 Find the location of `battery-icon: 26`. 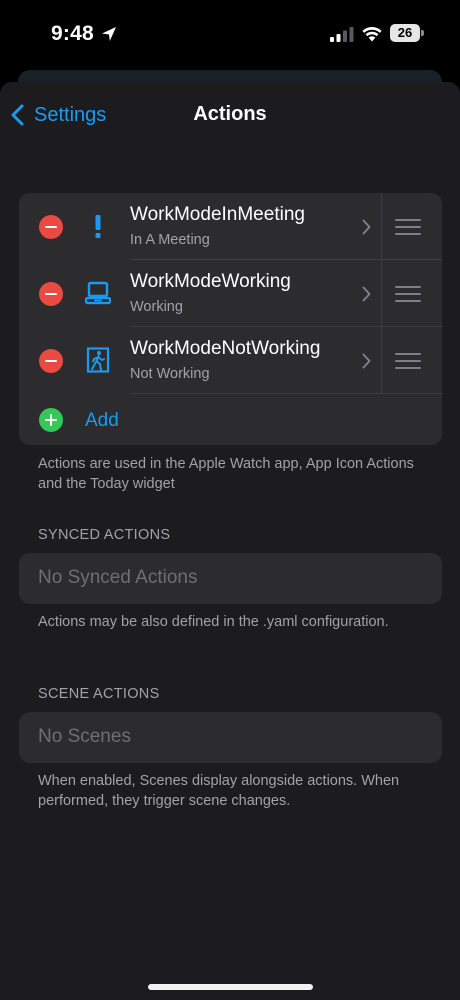

battery-icon: 26 is located at coordinates (407, 33).